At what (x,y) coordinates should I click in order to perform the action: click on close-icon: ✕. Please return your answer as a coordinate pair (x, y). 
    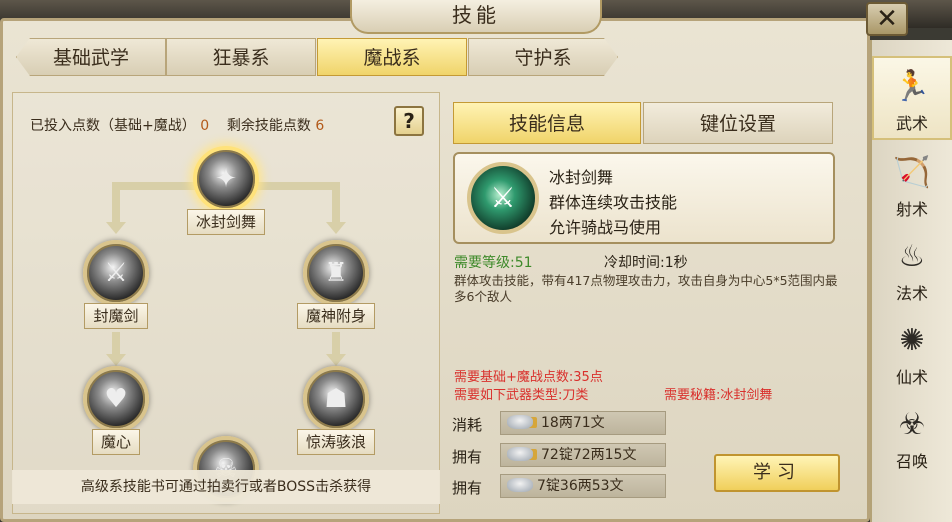
    Looking at the image, I should click on (887, 19).